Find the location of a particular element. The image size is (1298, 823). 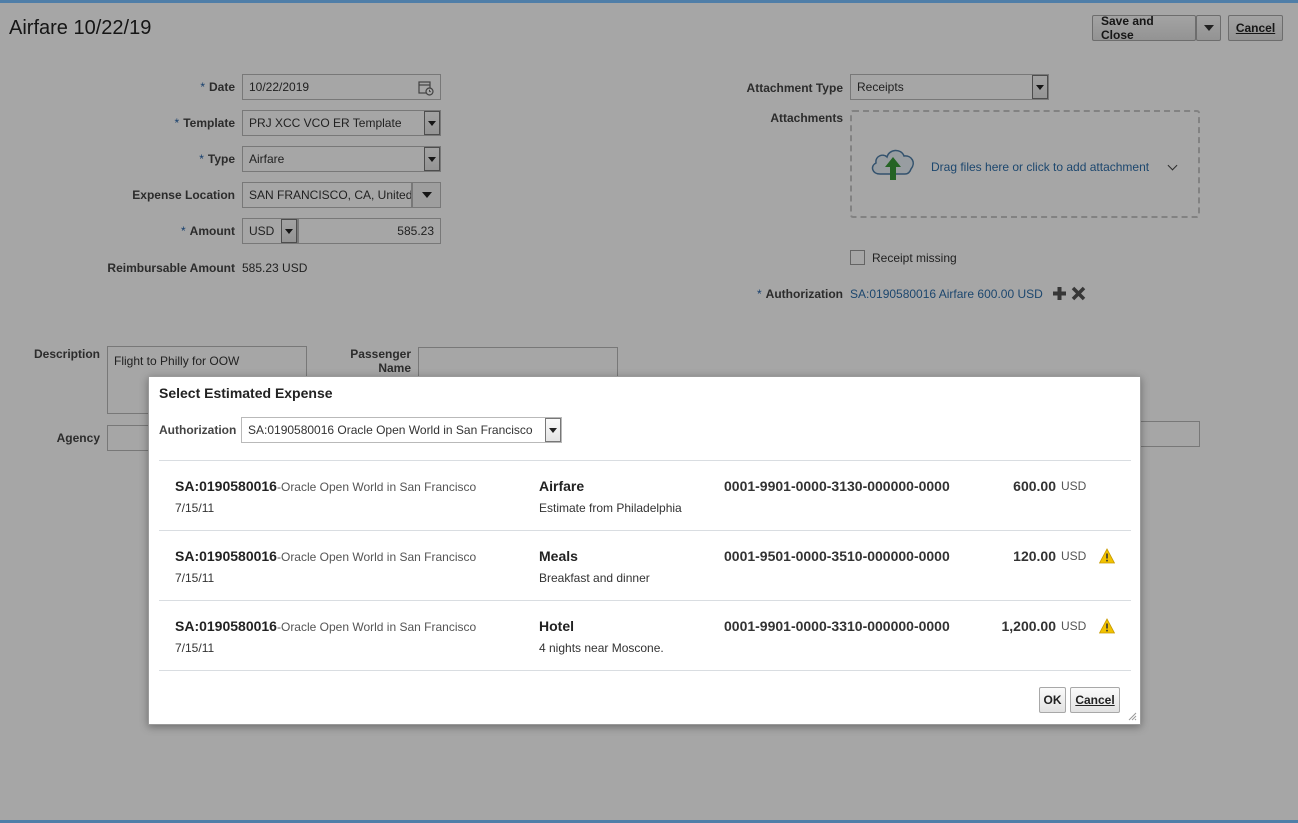

row-category: Meals is located at coordinates (558, 556).